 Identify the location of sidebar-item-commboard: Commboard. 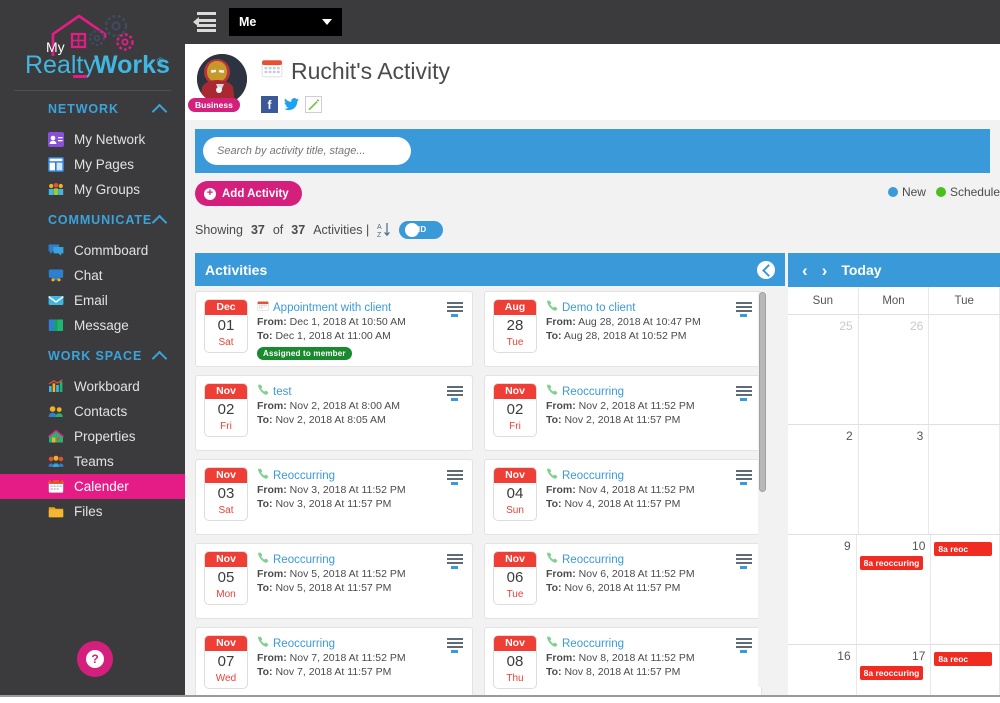
(92, 250).